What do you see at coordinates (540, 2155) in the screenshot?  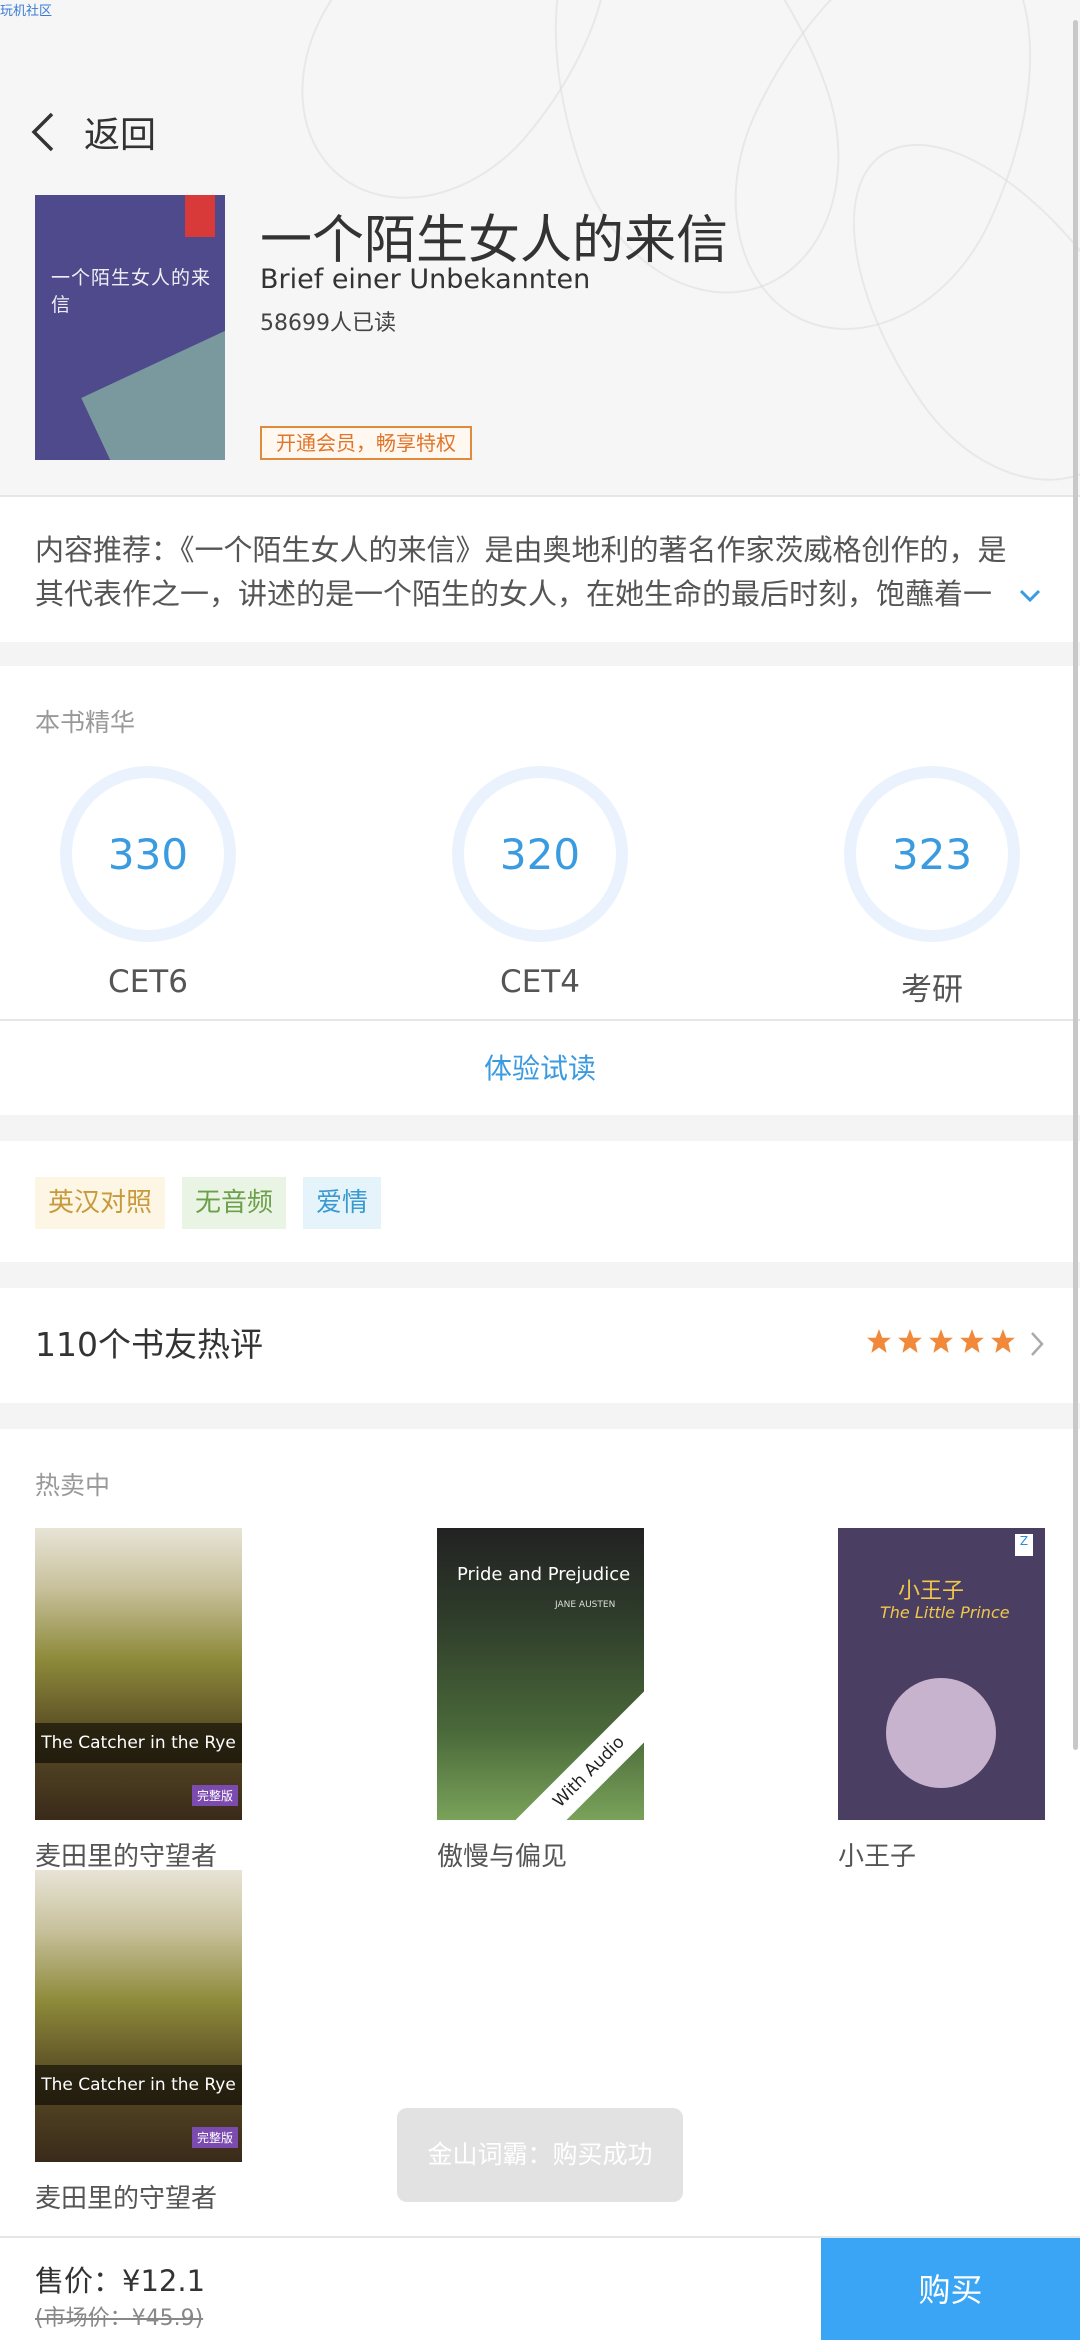 I see `toast-message: 金山词霸：购买成功` at bounding box center [540, 2155].